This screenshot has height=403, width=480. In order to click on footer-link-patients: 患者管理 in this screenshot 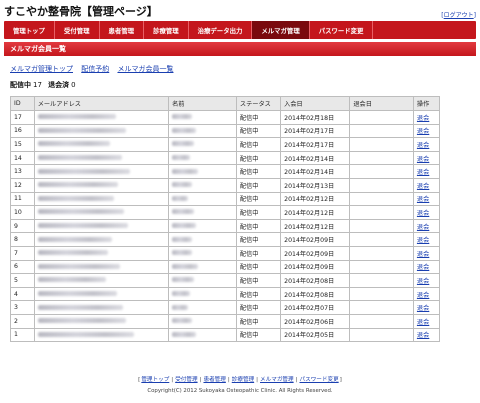, I will do `click(214, 380)`.